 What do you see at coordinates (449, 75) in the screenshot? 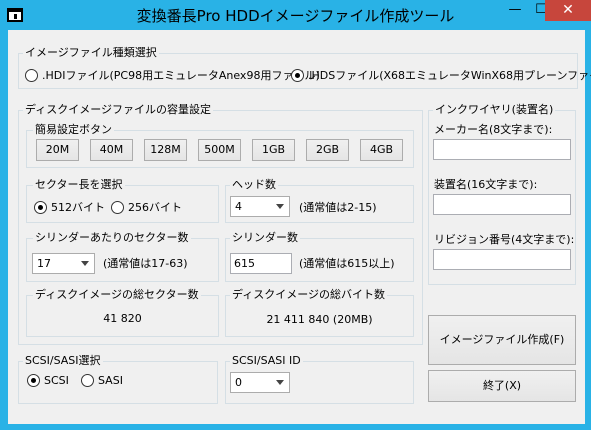
I see `hds-radio-label: .HDSファイル(X68エミュレータWinX68用プレーンファイル)` at bounding box center [449, 75].